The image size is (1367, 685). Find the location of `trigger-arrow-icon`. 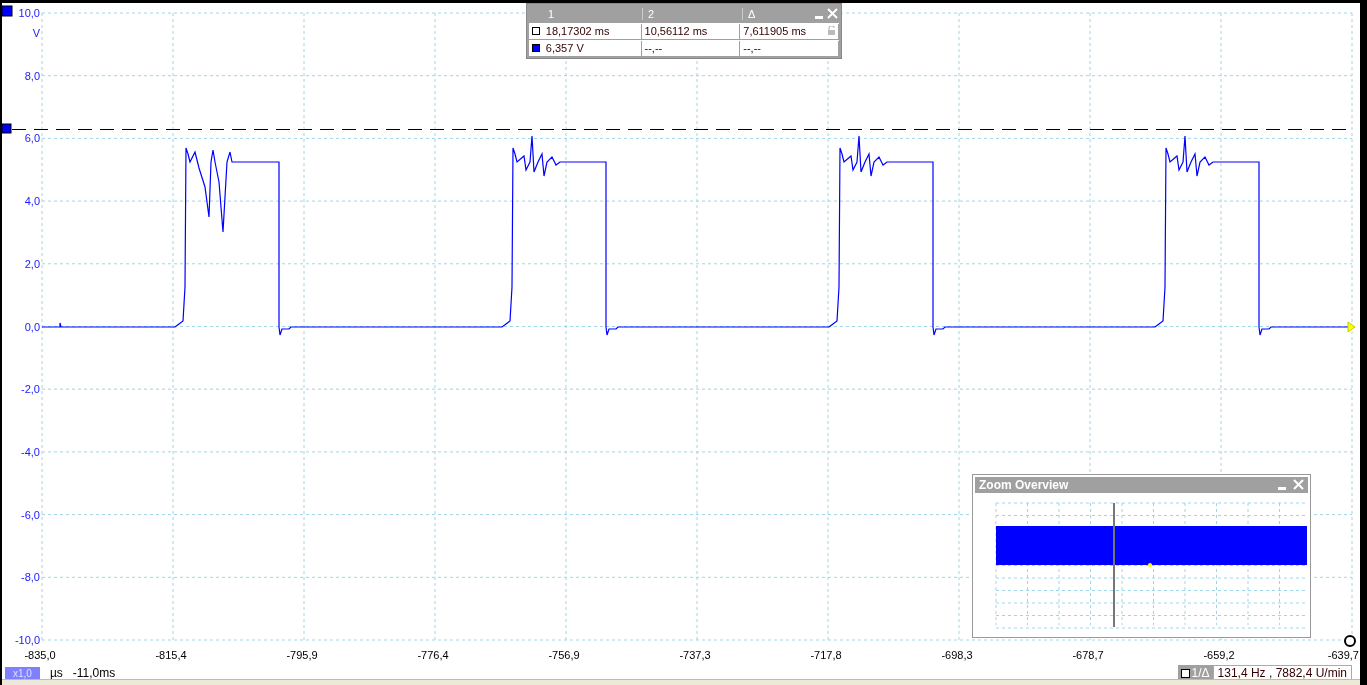

trigger-arrow-icon is located at coordinates (1351, 327).